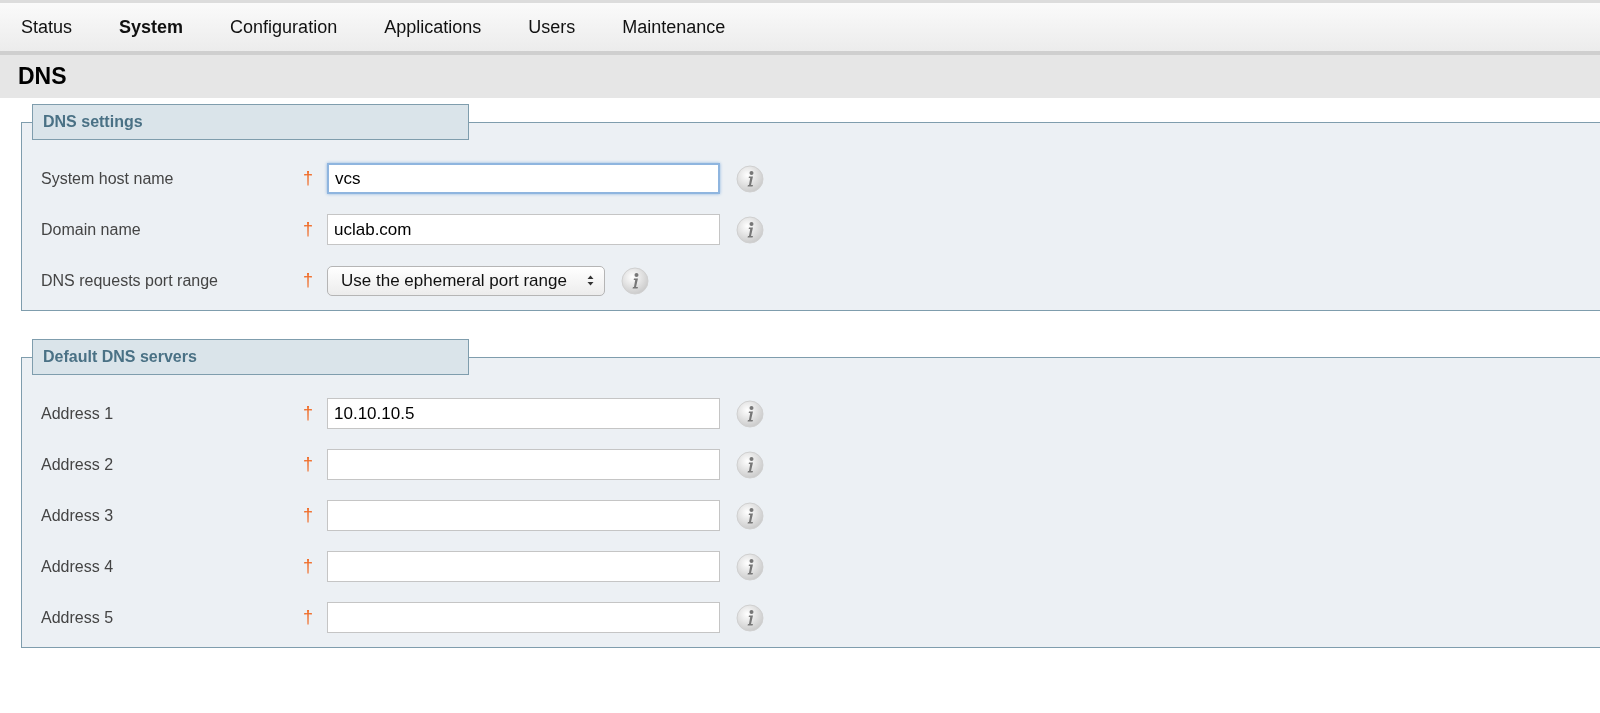 Image resolution: width=1600 pixels, height=713 pixels. Describe the element at coordinates (523, 413) in the screenshot. I see `text-field: 10.10.10.5` at that location.